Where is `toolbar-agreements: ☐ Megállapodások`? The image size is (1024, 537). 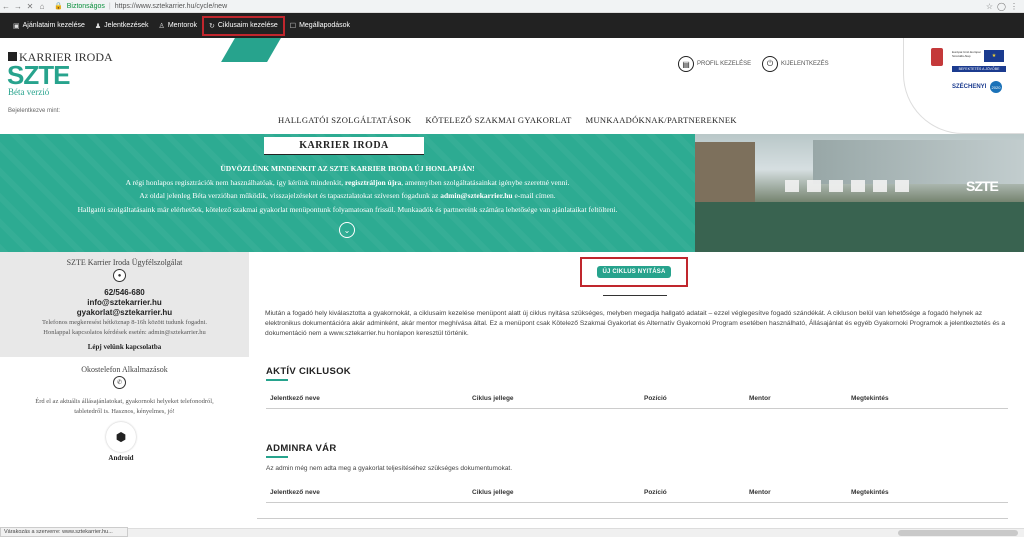
toolbar-agreements: ☐ Megállapodások is located at coordinates (320, 26).